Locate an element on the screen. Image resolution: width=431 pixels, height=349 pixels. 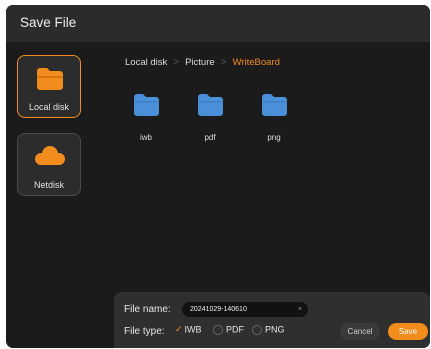
breadcrumb-picture: Picture is located at coordinates (200, 62).